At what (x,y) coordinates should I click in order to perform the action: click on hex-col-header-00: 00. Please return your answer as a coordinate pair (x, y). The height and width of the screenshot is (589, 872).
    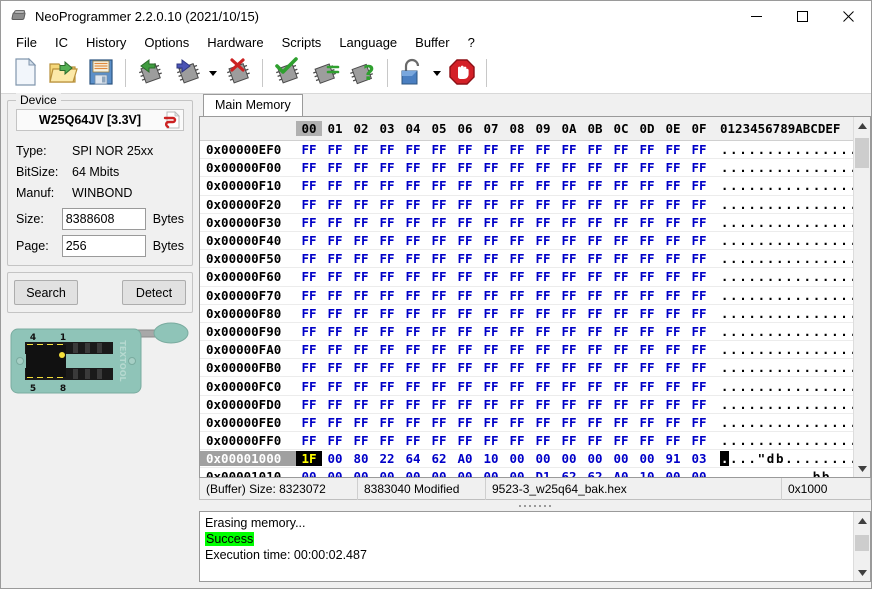
    Looking at the image, I should click on (309, 128).